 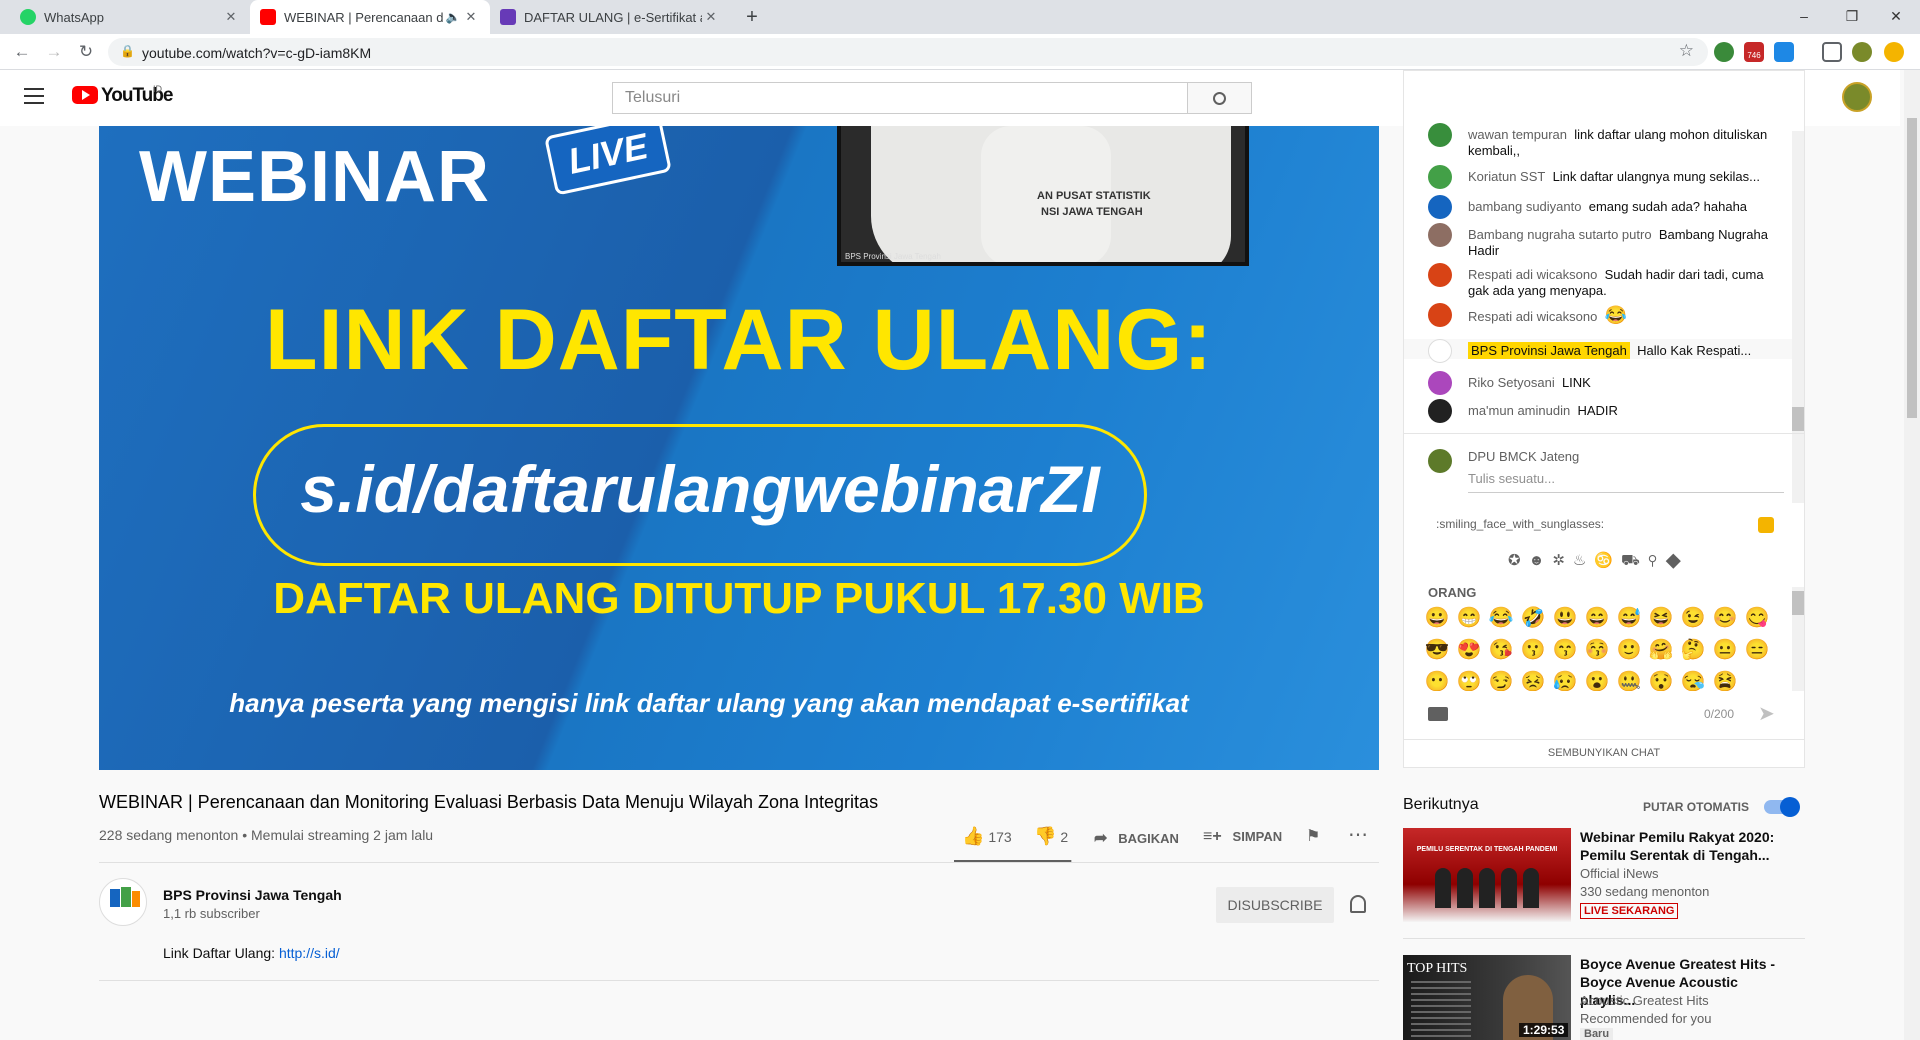 What do you see at coordinates (1661, 680) in the screenshot?
I see `emoji-button: 😯` at bounding box center [1661, 680].